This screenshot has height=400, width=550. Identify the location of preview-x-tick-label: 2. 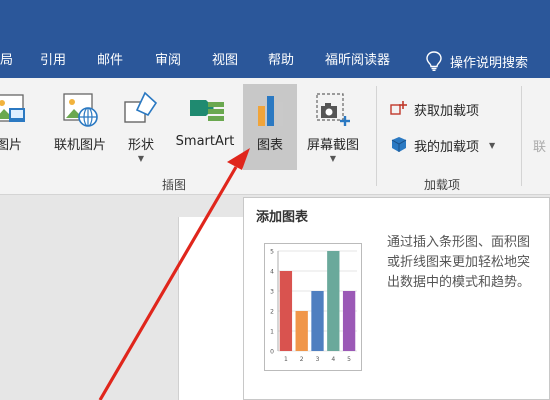
(302, 359).